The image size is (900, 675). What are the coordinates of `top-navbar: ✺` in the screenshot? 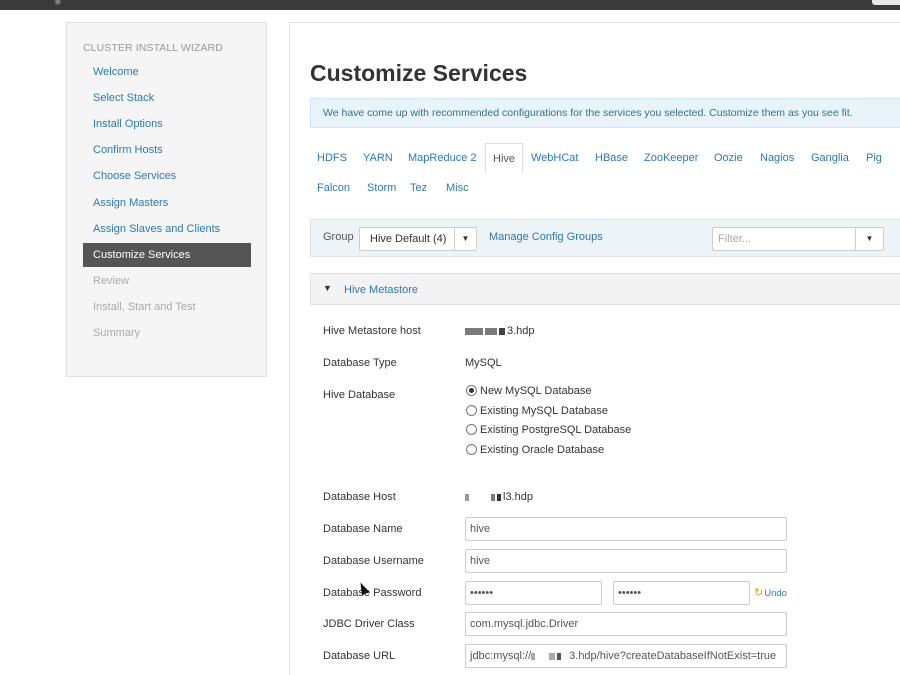 It's located at (450, 5).